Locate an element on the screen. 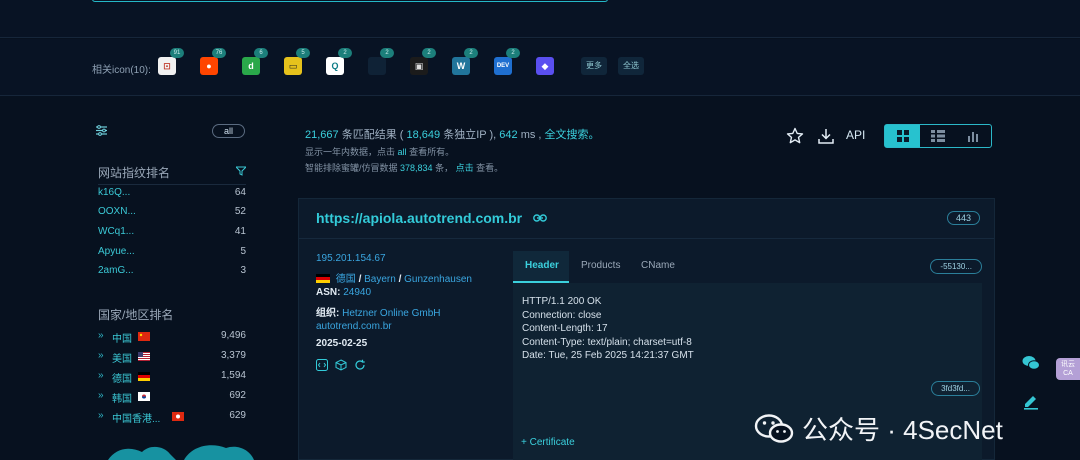 The height and width of the screenshot is (460, 1080). country-row: » 韩国 692 is located at coordinates (172, 396).